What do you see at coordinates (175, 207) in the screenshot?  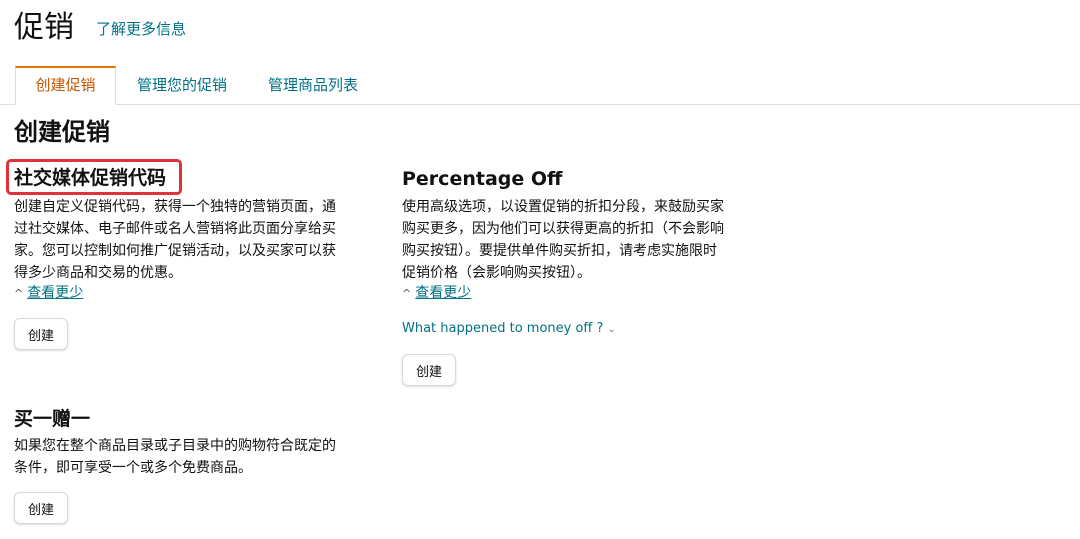 I see `desc-line: 创建自定义促销代码，获得一个独特的营销页面，通` at bounding box center [175, 207].